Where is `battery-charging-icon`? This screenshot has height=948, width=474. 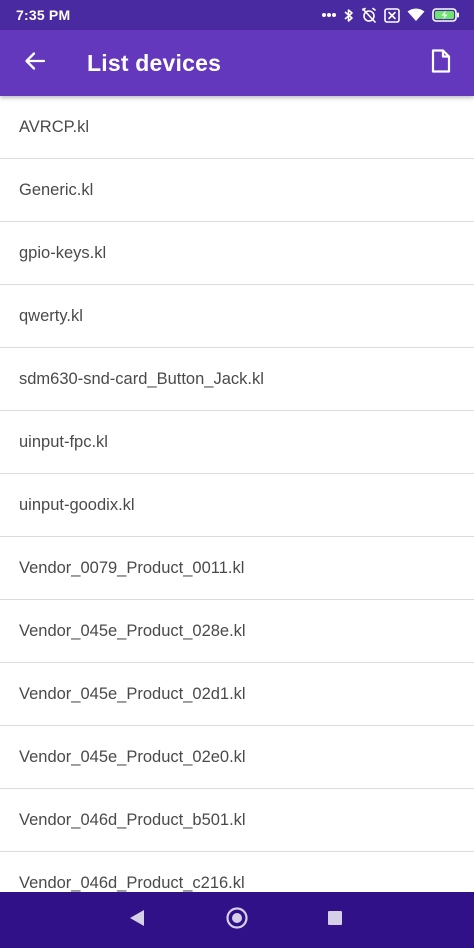 battery-charging-icon is located at coordinates (446, 15).